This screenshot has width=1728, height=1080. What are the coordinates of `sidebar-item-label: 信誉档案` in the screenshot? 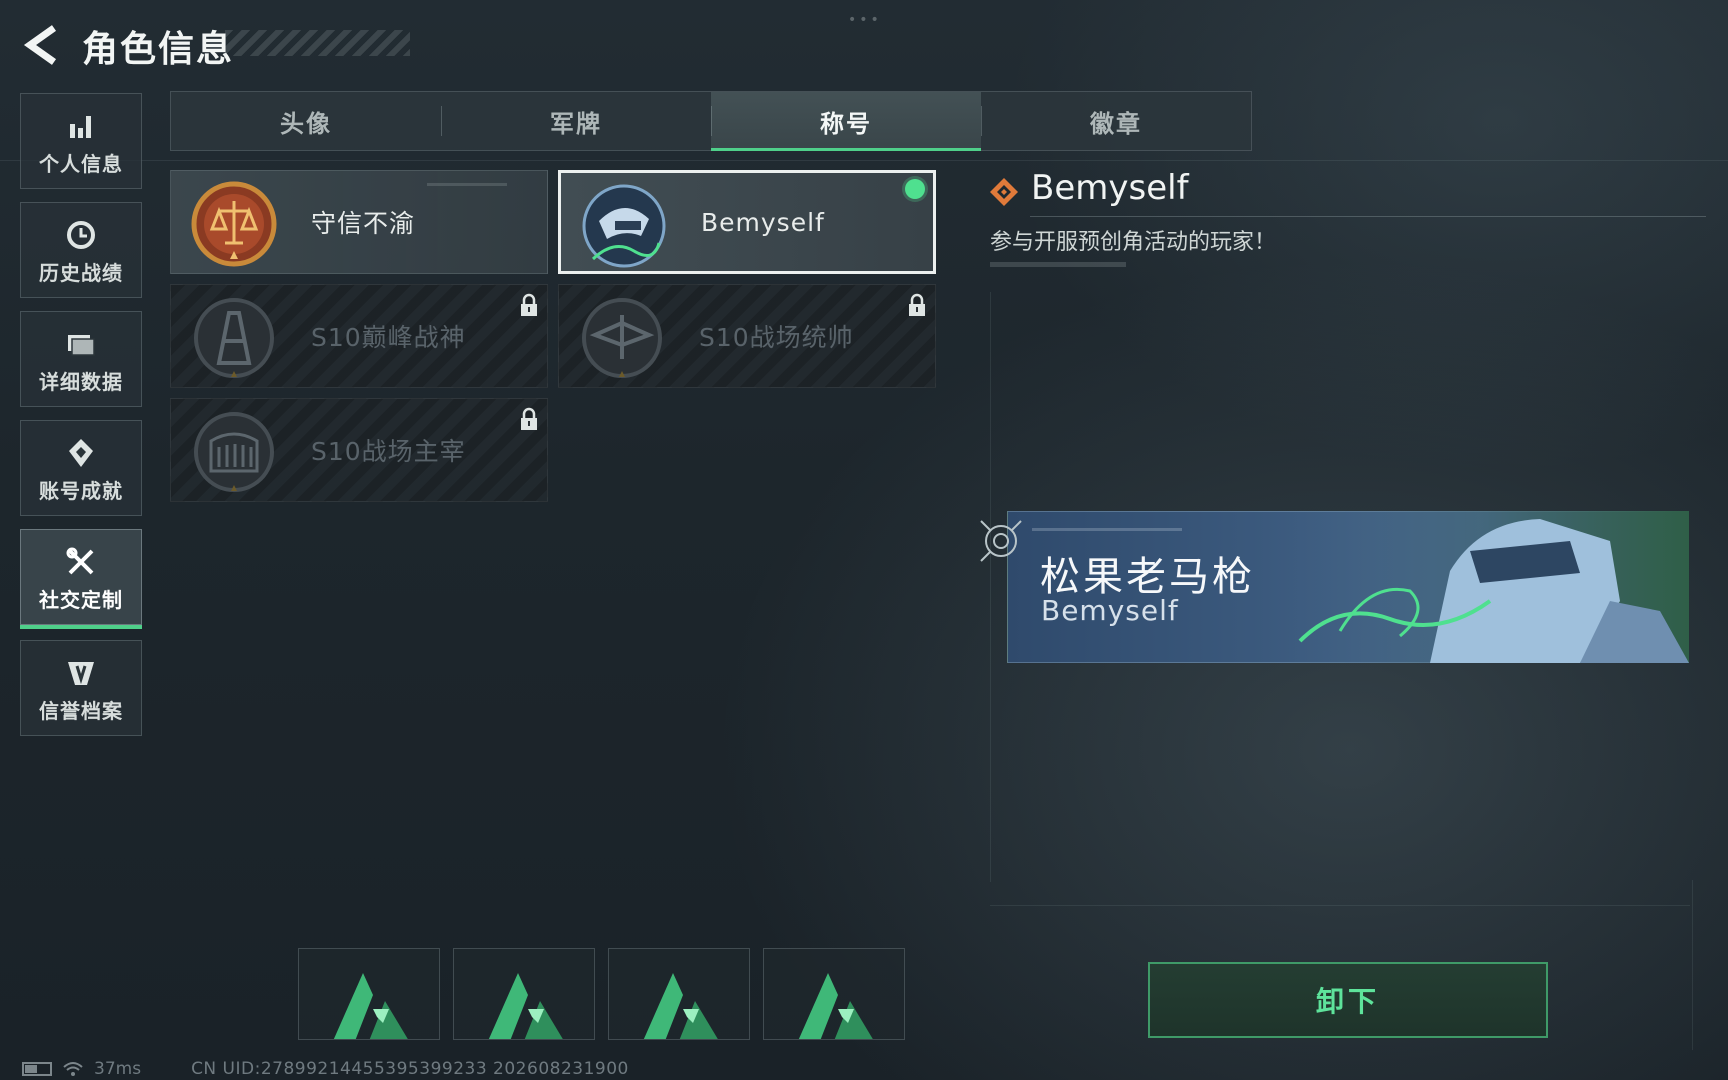 It's located at (81, 711).